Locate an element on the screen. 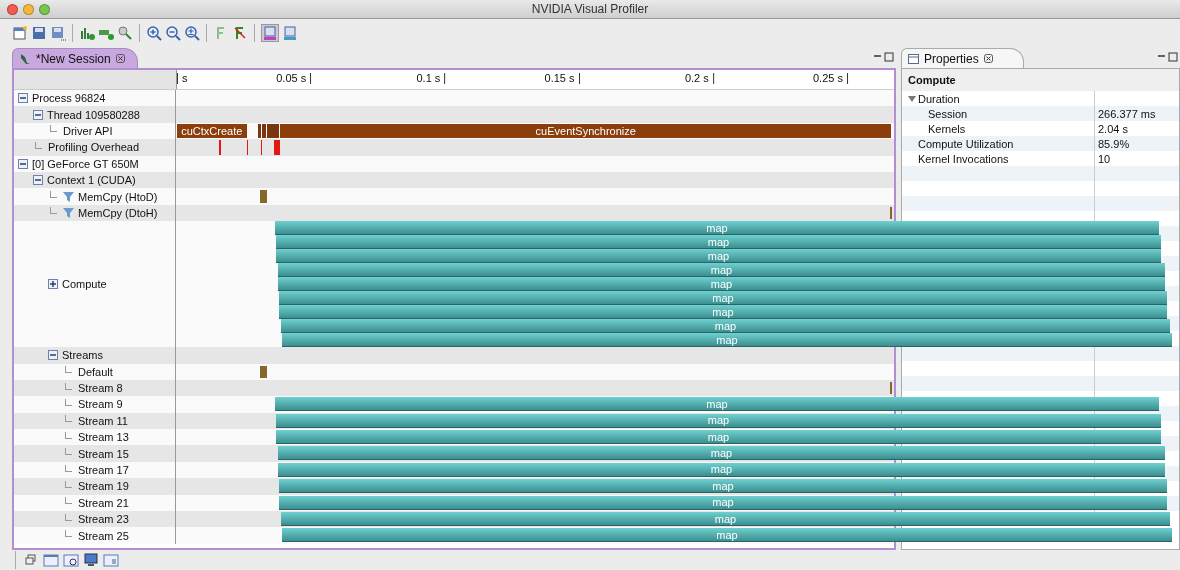  tree-item: Streams is located at coordinates (82, 355).